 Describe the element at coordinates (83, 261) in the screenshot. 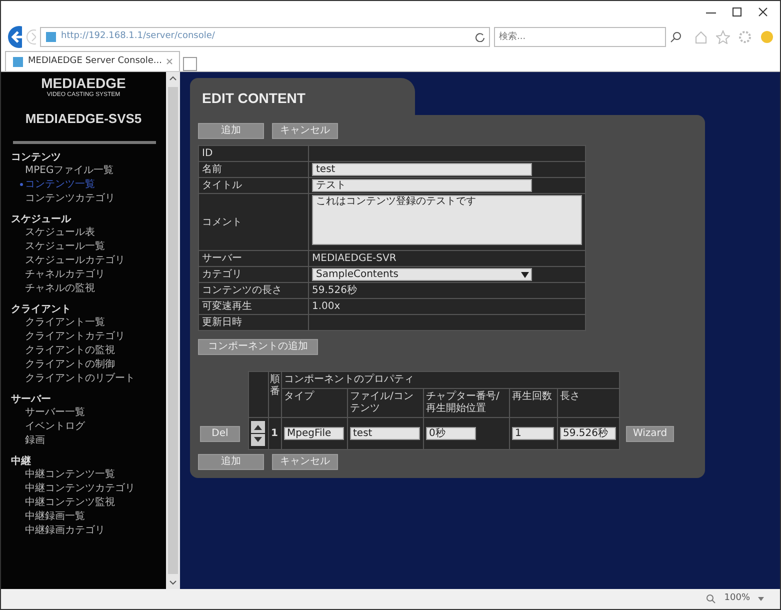

I see `sidebar-item: スケジュールカテゴリ` at that location.